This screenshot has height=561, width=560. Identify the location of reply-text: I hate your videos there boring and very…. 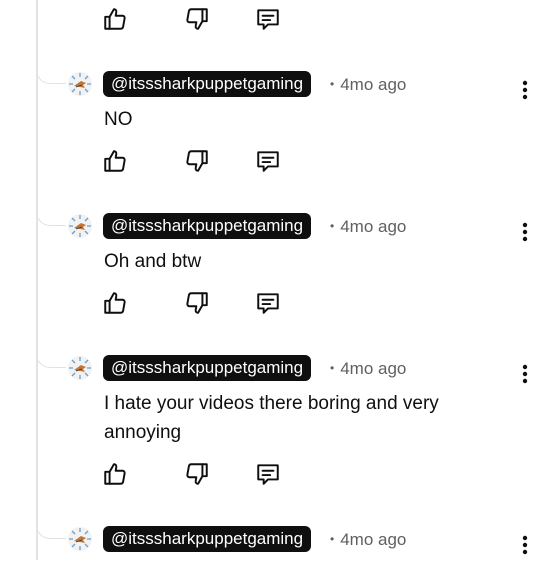
(271, 418).